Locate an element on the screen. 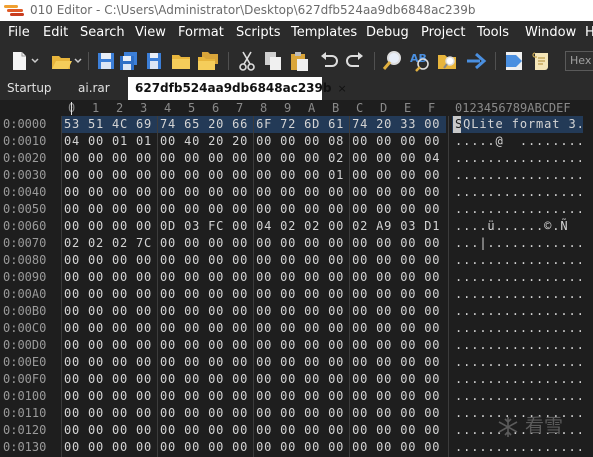 The height and width of the screenshot is (457, 593). open-file-icon is located at coordinates (66, 61).